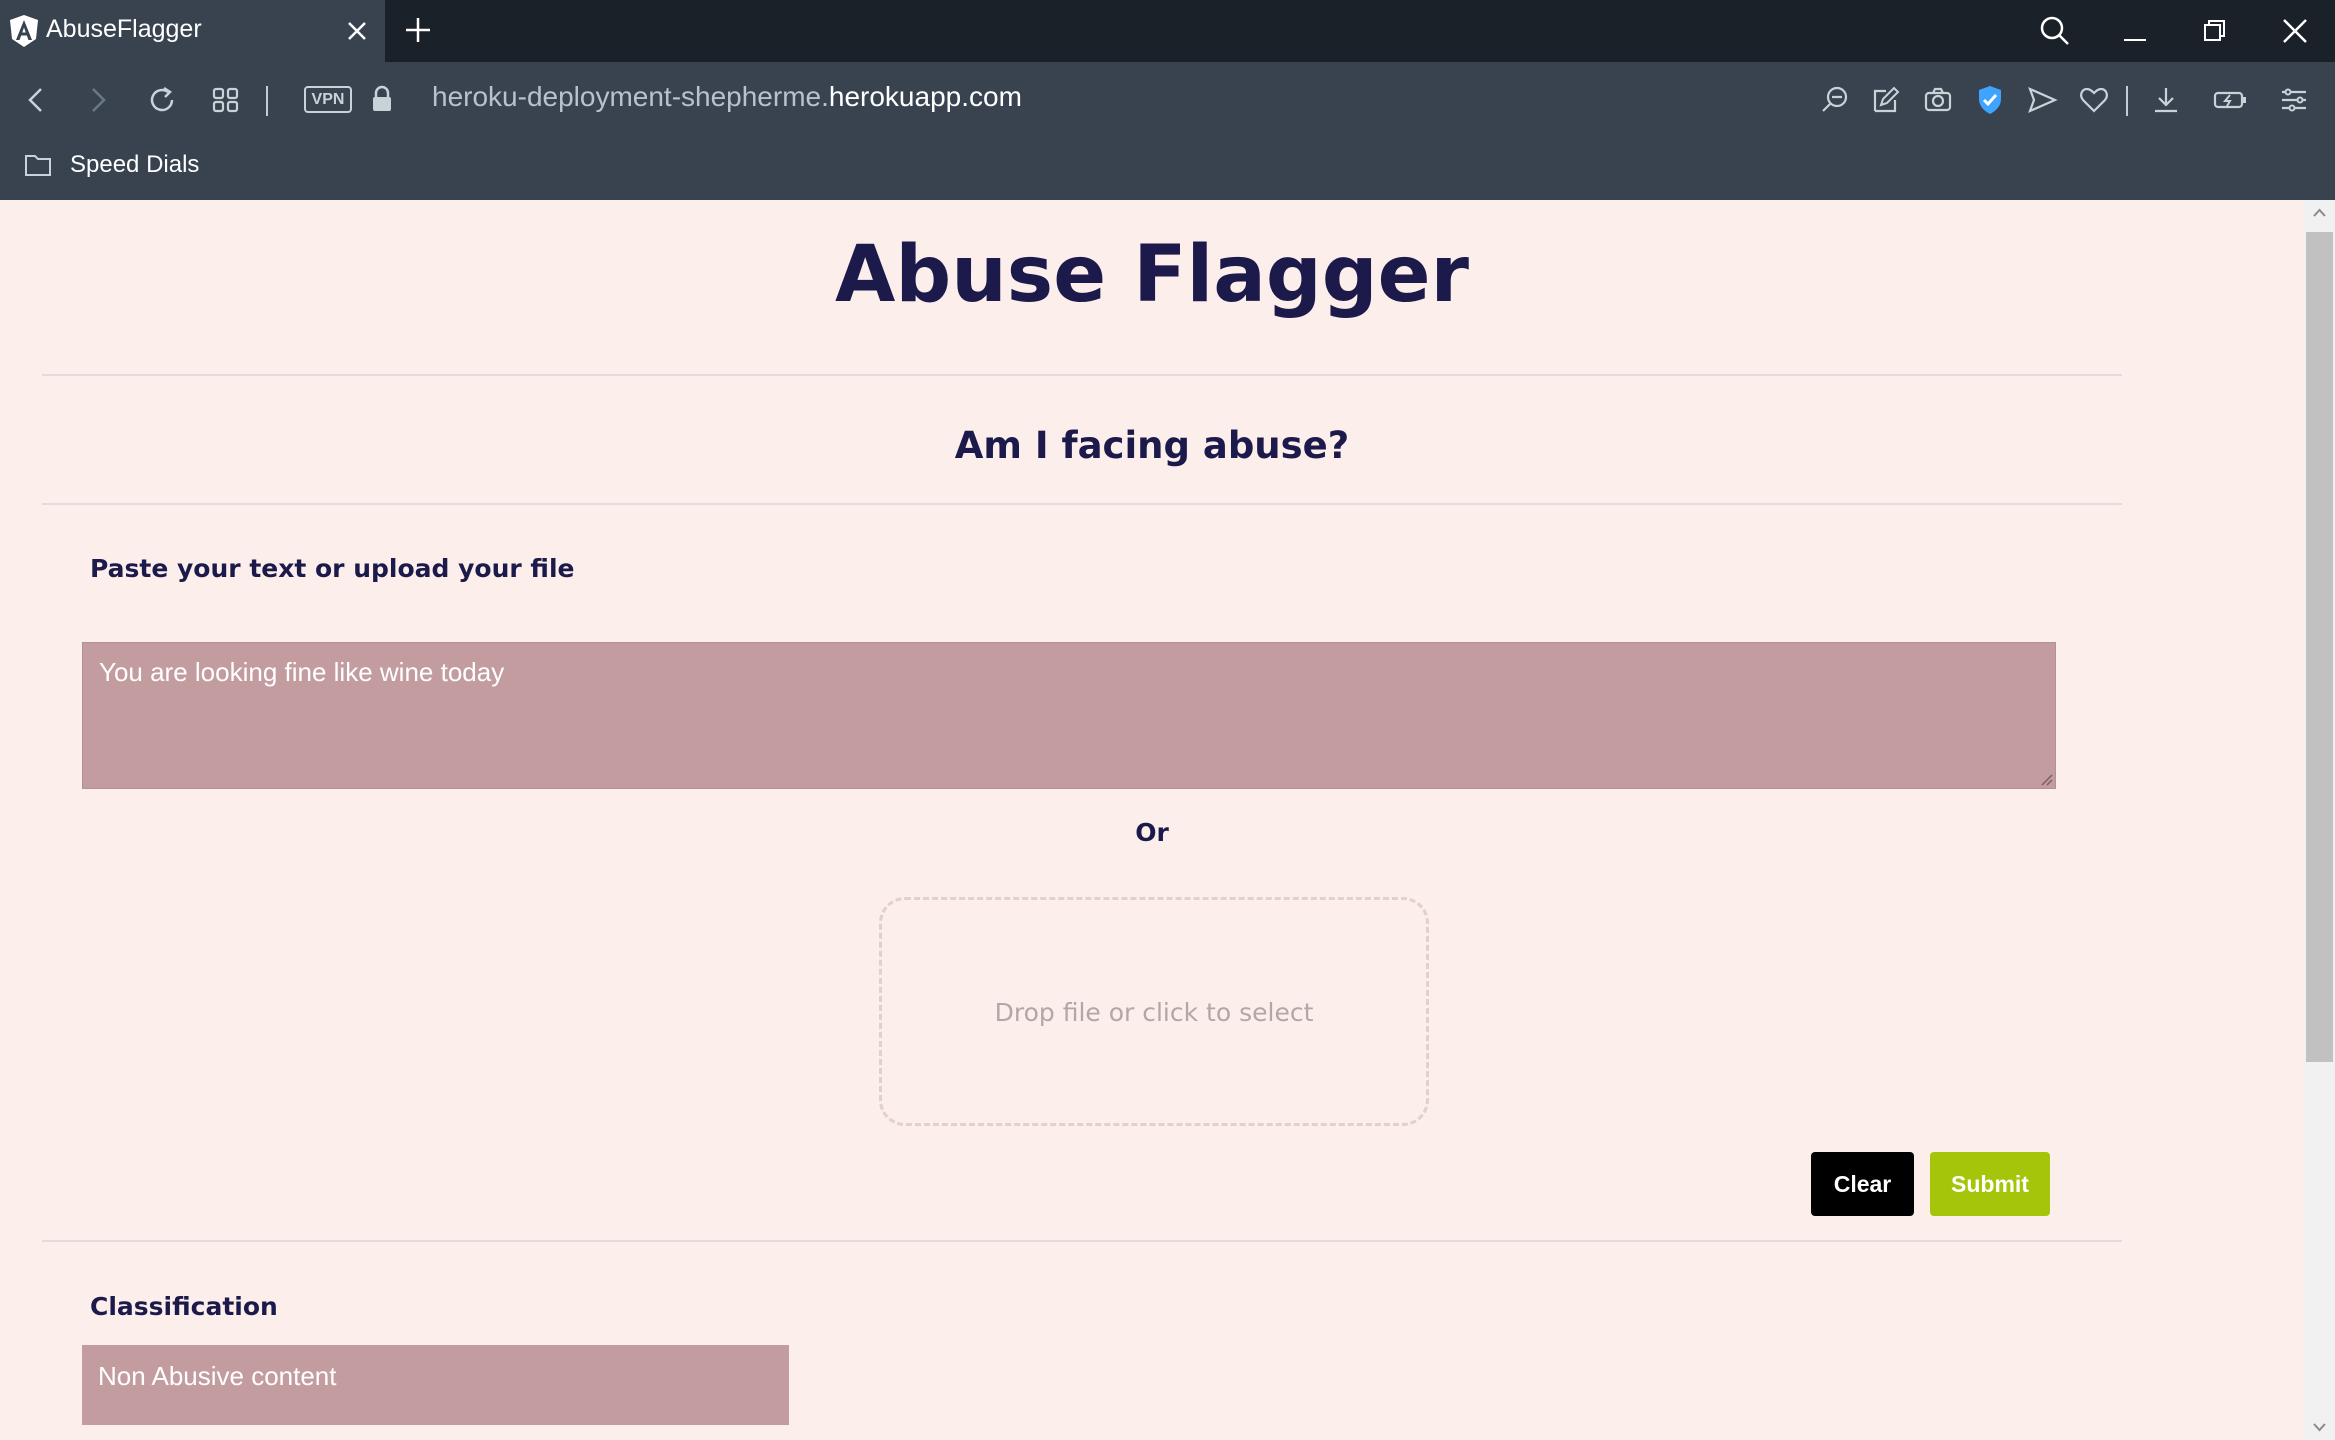 This screenshot has height=1440, width=2335. What do you see at coordinates (1069, 715) in the screenshot?
I see `text-input-area: You are looking fine like wine today` at bounding box center [1069, 715].